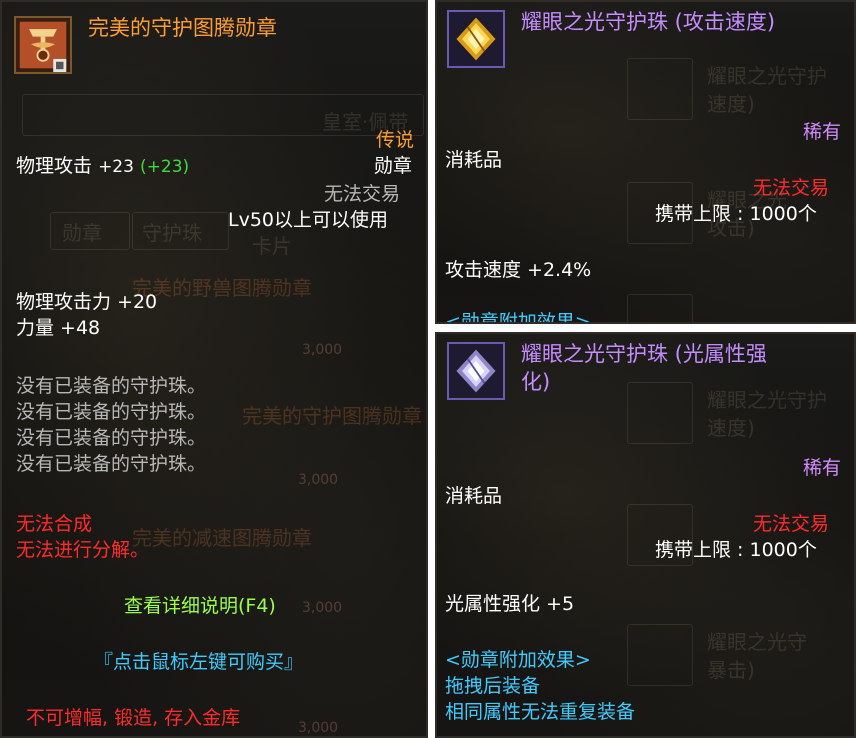 This screenshot has height=738, width=856. What do you see at coordinates (87, 302) in the screenshot?
I see `stat-physical-attack: 物理攻击力 +20` at bounding box center [87, 302].